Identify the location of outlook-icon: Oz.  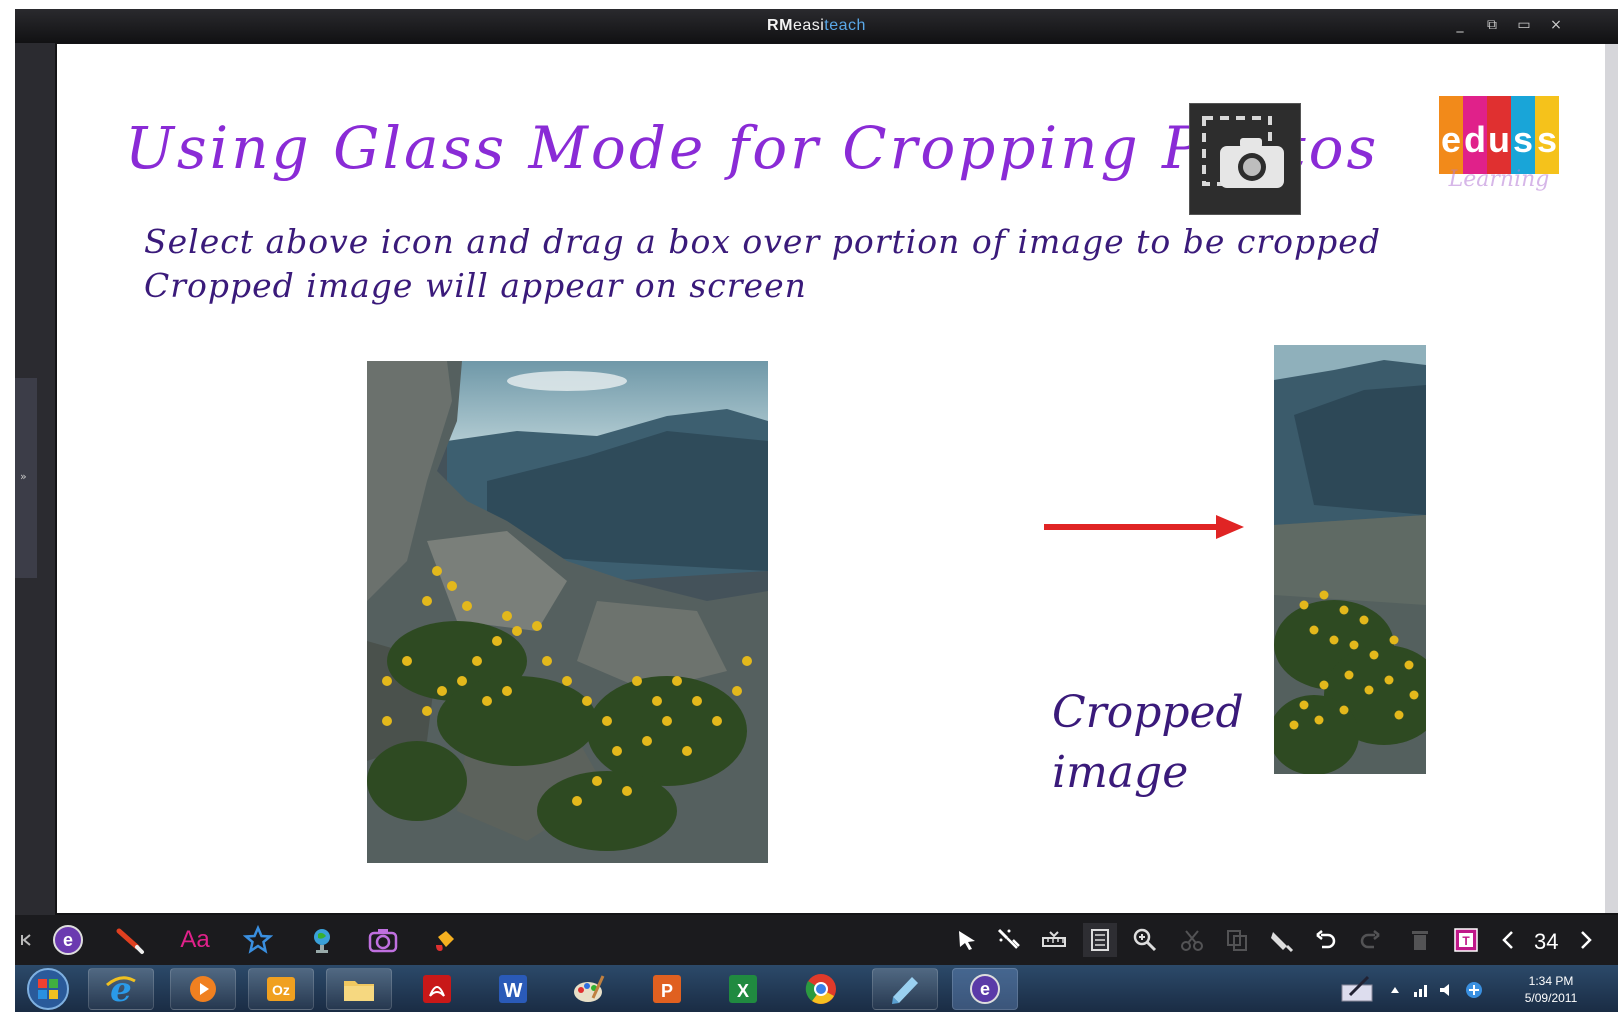
(281, 989).